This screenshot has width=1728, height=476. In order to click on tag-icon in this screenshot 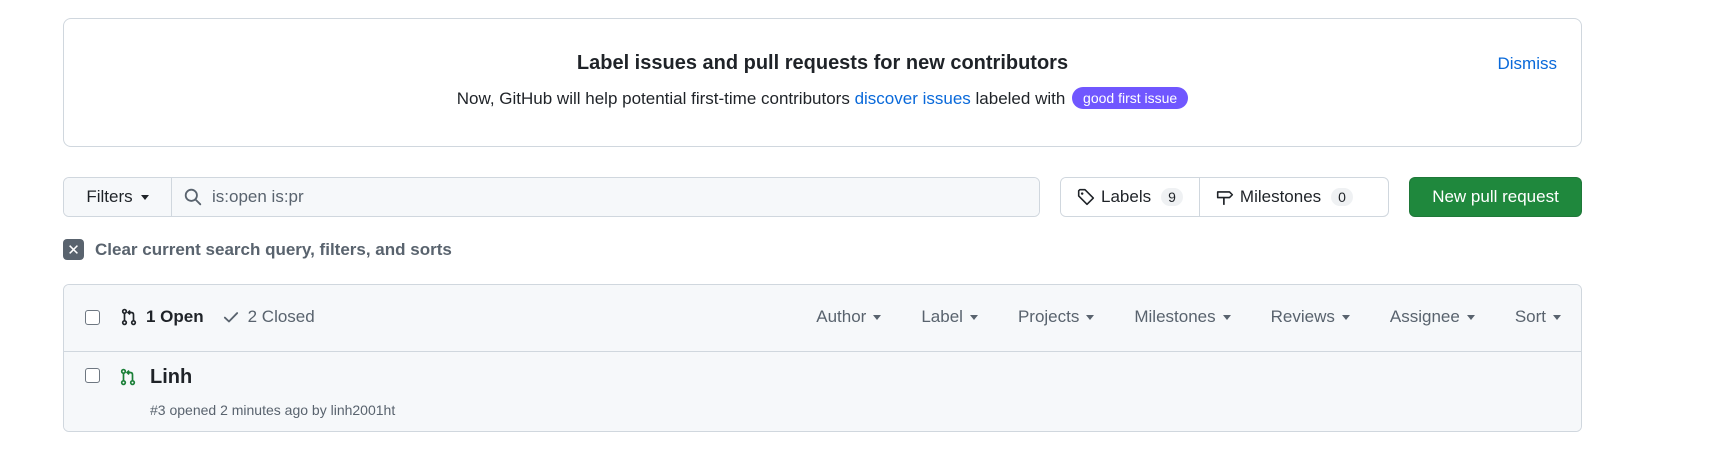, I will do `click(1086, 197)`.